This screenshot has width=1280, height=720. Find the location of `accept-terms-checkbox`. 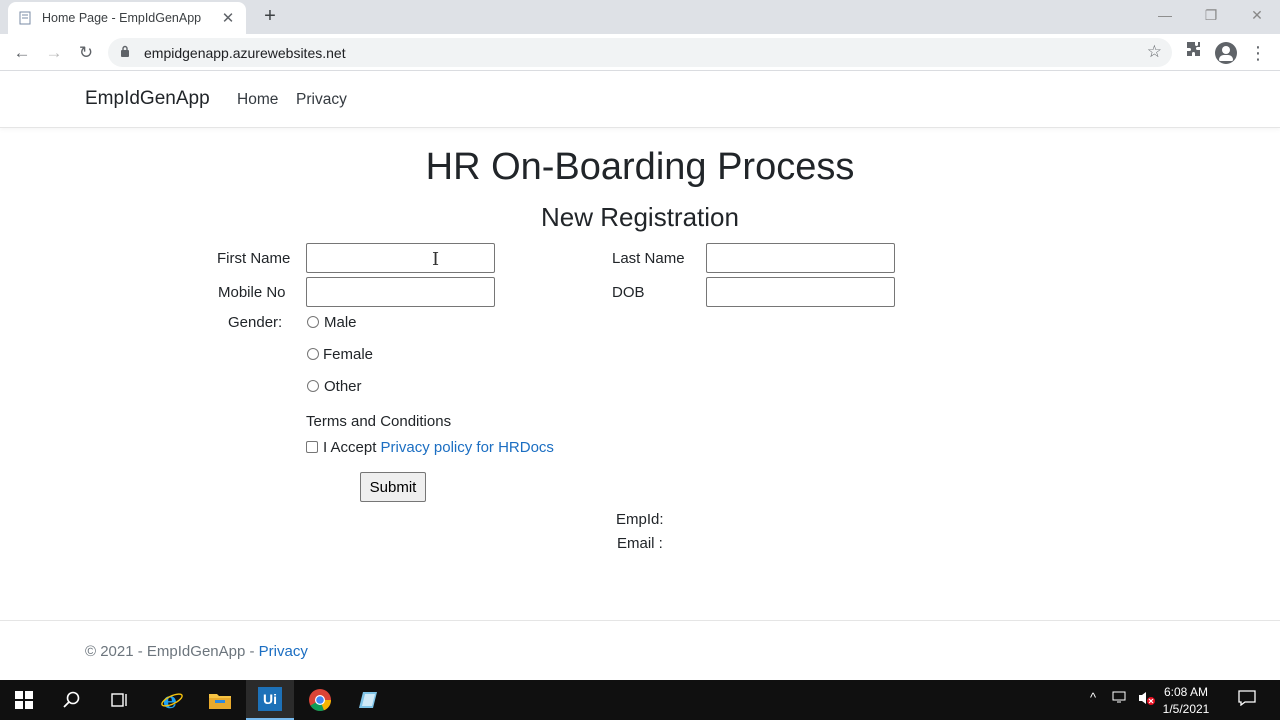

accept-terms-checkbox is located at coordinates (312, 447).